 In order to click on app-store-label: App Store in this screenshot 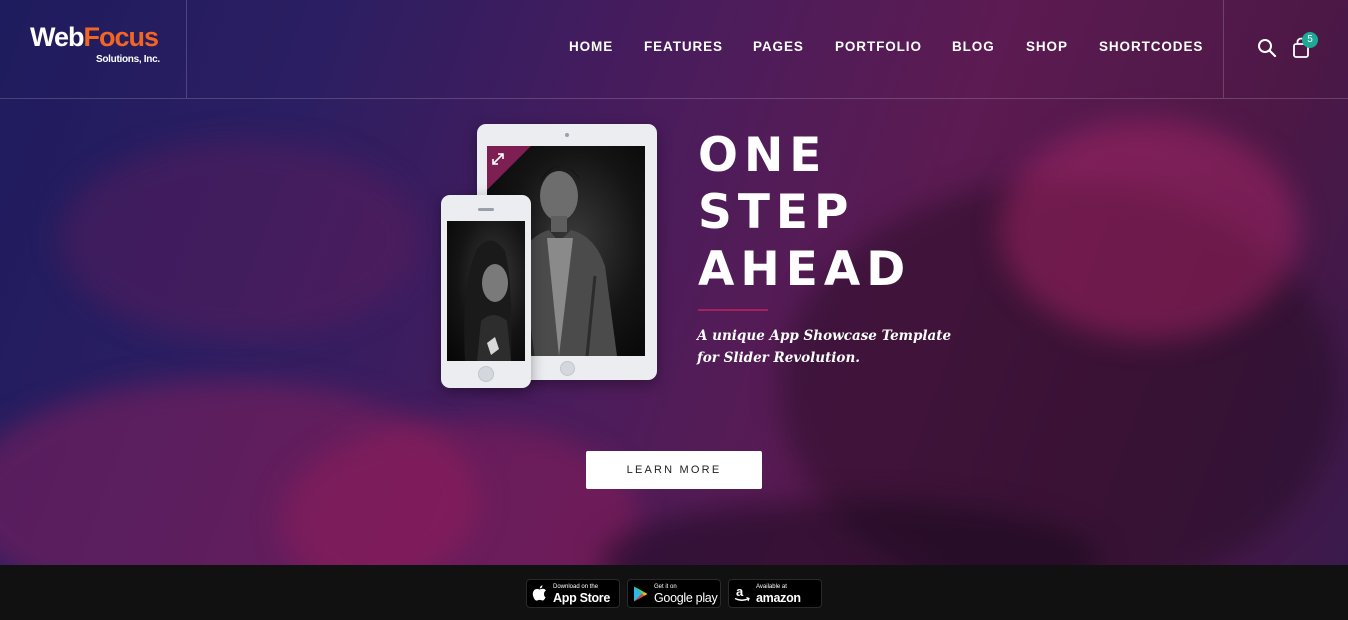, I will do `click(582, 598)`.